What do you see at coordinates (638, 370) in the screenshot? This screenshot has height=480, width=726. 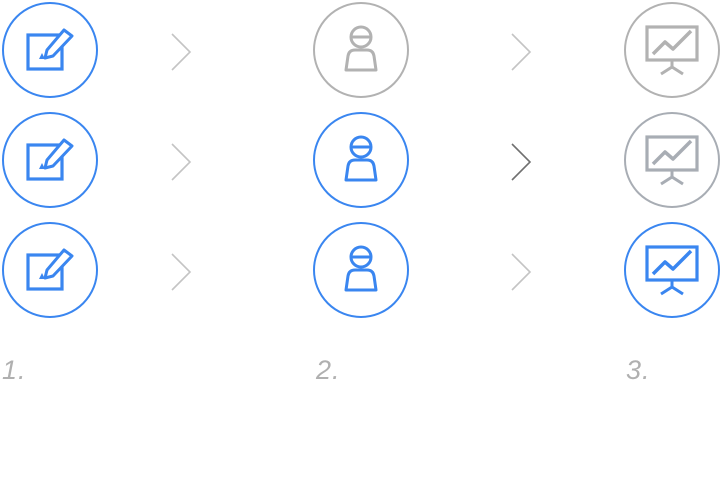 I see `step-label-3: 3.` at bounding box center [638, 370].